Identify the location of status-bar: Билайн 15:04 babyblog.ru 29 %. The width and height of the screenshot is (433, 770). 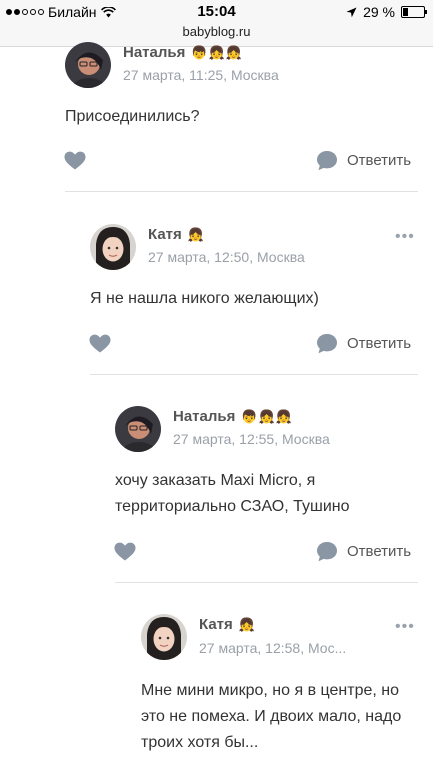
(216, 23).